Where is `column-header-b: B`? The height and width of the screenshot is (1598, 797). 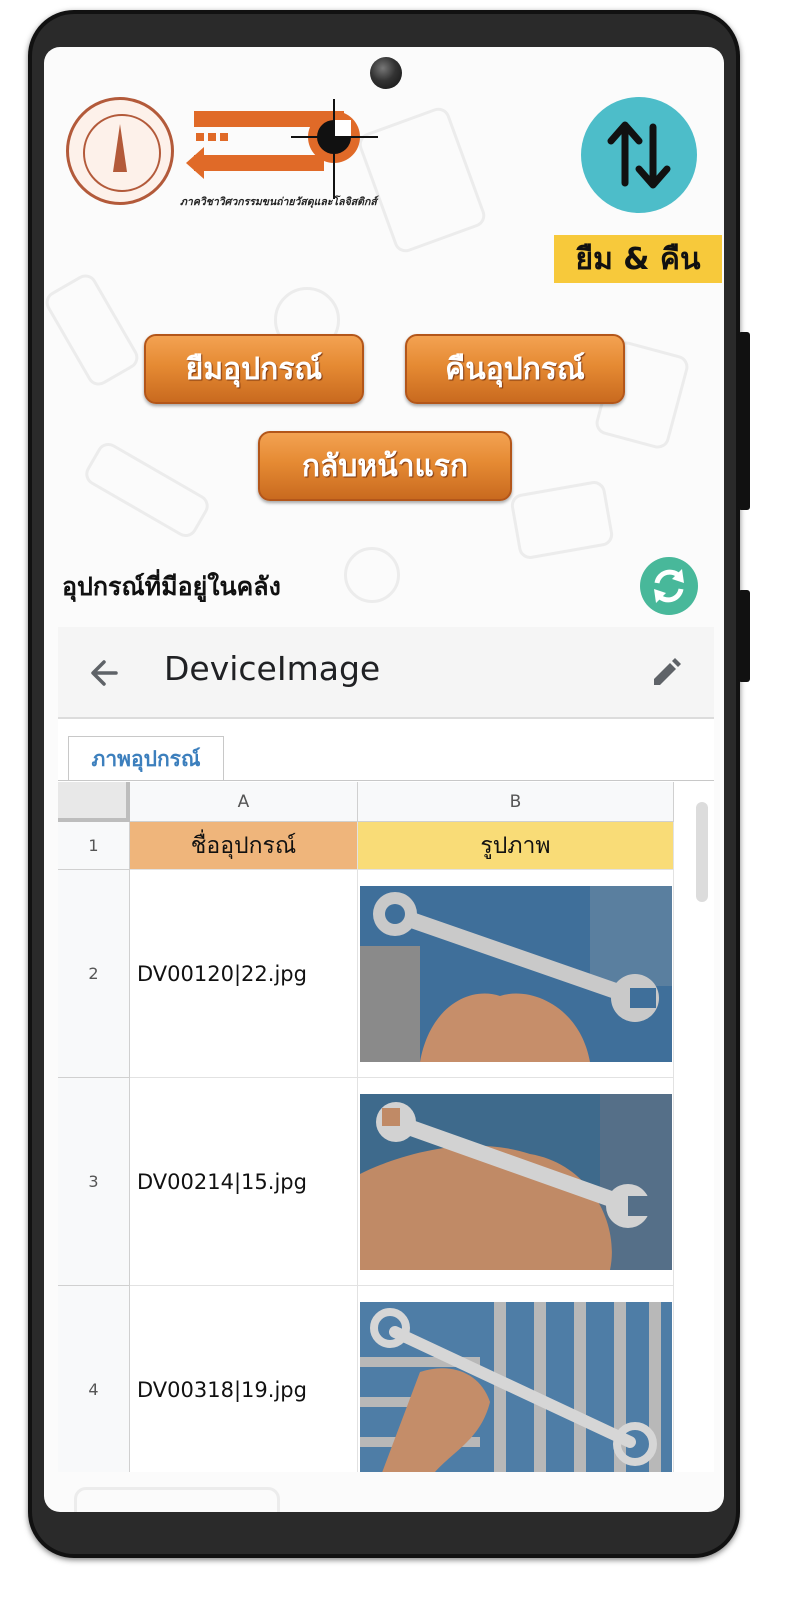
column-header-b: B is located at coordinates (516, 802).